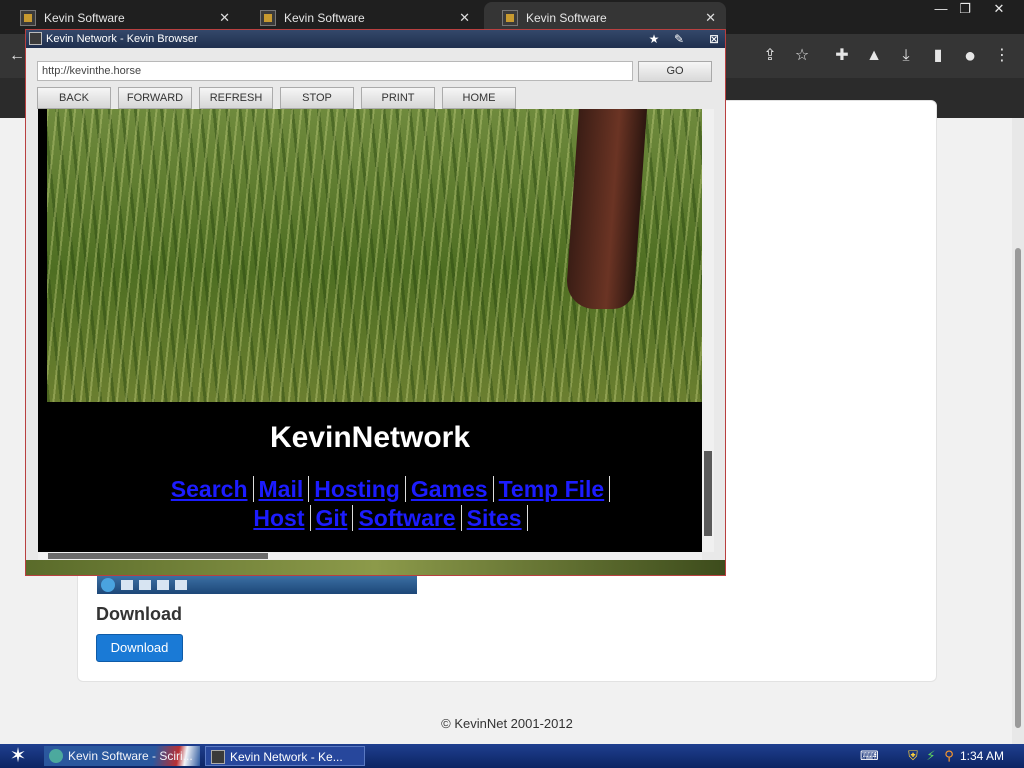 The image size is (1024, 768). I want to click on shield-icon: ⛨, so click(913, 756).